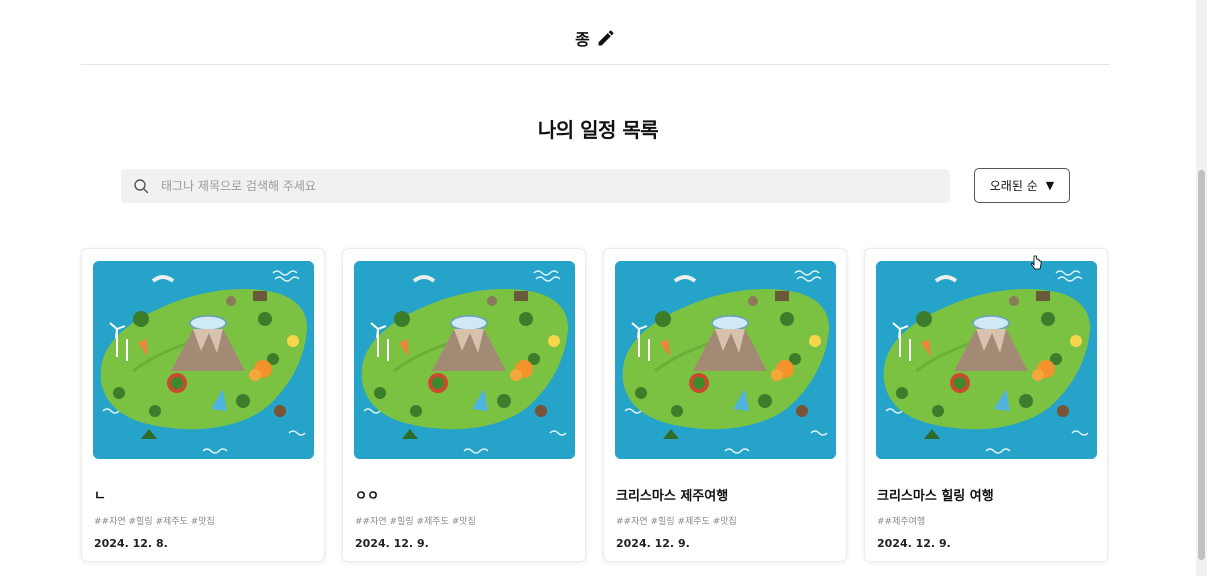 Image resolution: width=1207 pixels, height=576 pixels. I want to click on sort-dropdown: 오래된 순 ▼, so click(1022, 185).